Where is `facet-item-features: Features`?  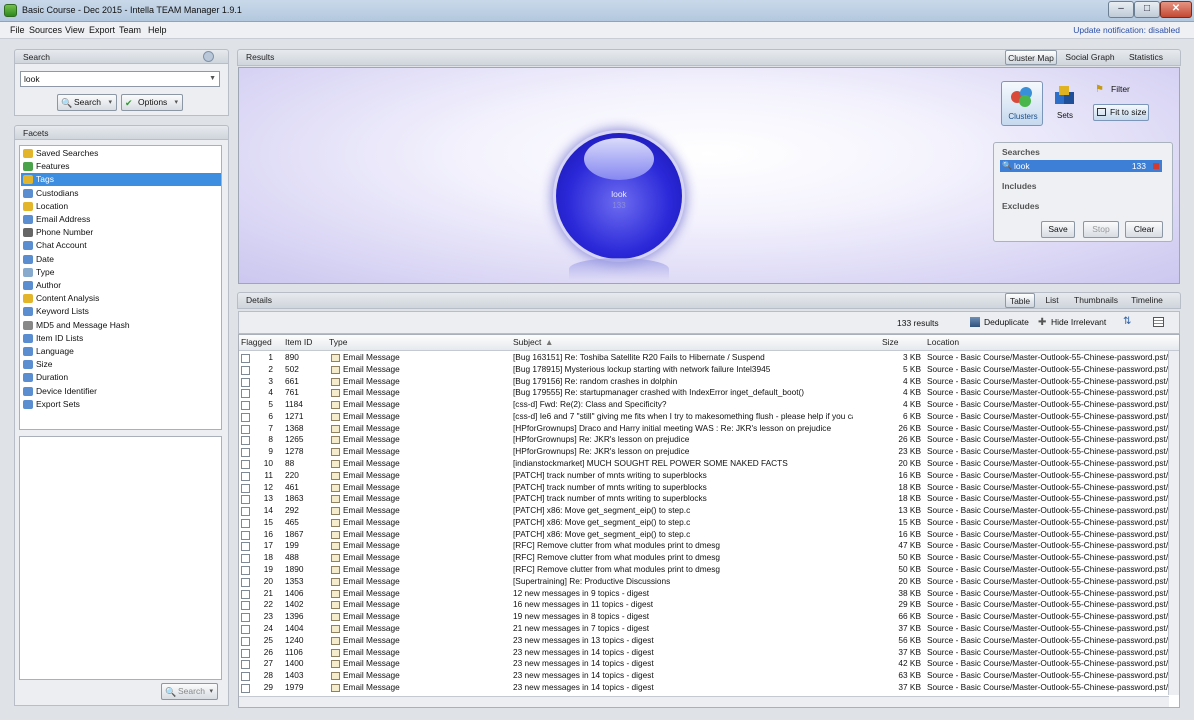 facet-item-features: Features is located at coordinates (121, 166).